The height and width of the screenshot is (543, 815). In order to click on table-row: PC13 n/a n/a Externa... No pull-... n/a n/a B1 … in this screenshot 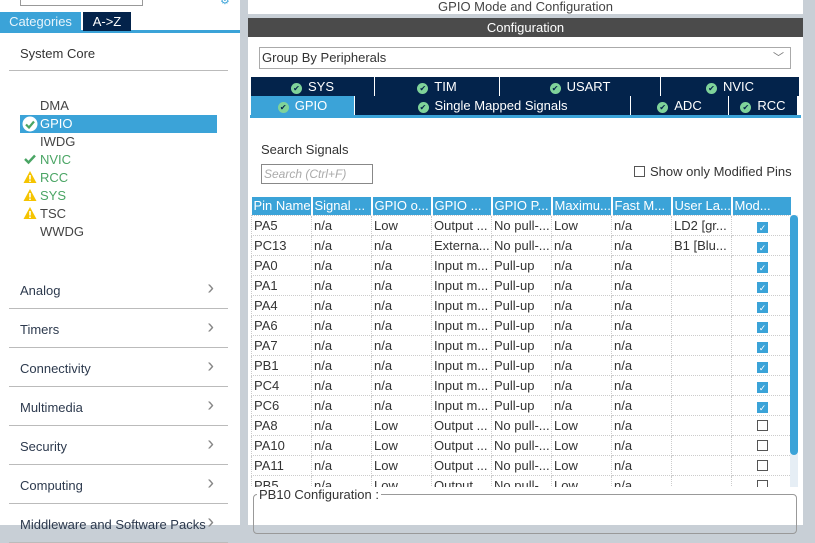, I will do `click(521, 245)`.